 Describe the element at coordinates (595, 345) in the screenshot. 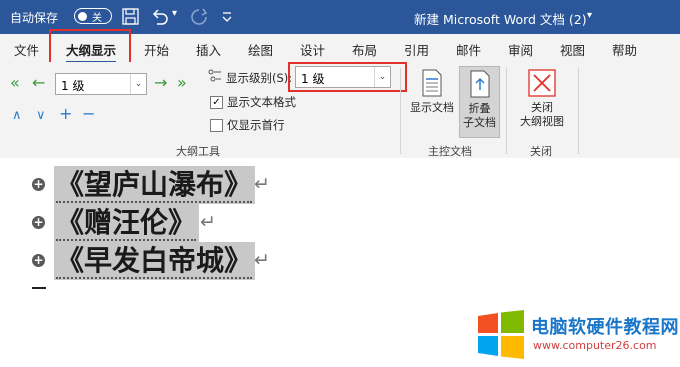

I see `watermark-url: www.computer26.com` at that location.